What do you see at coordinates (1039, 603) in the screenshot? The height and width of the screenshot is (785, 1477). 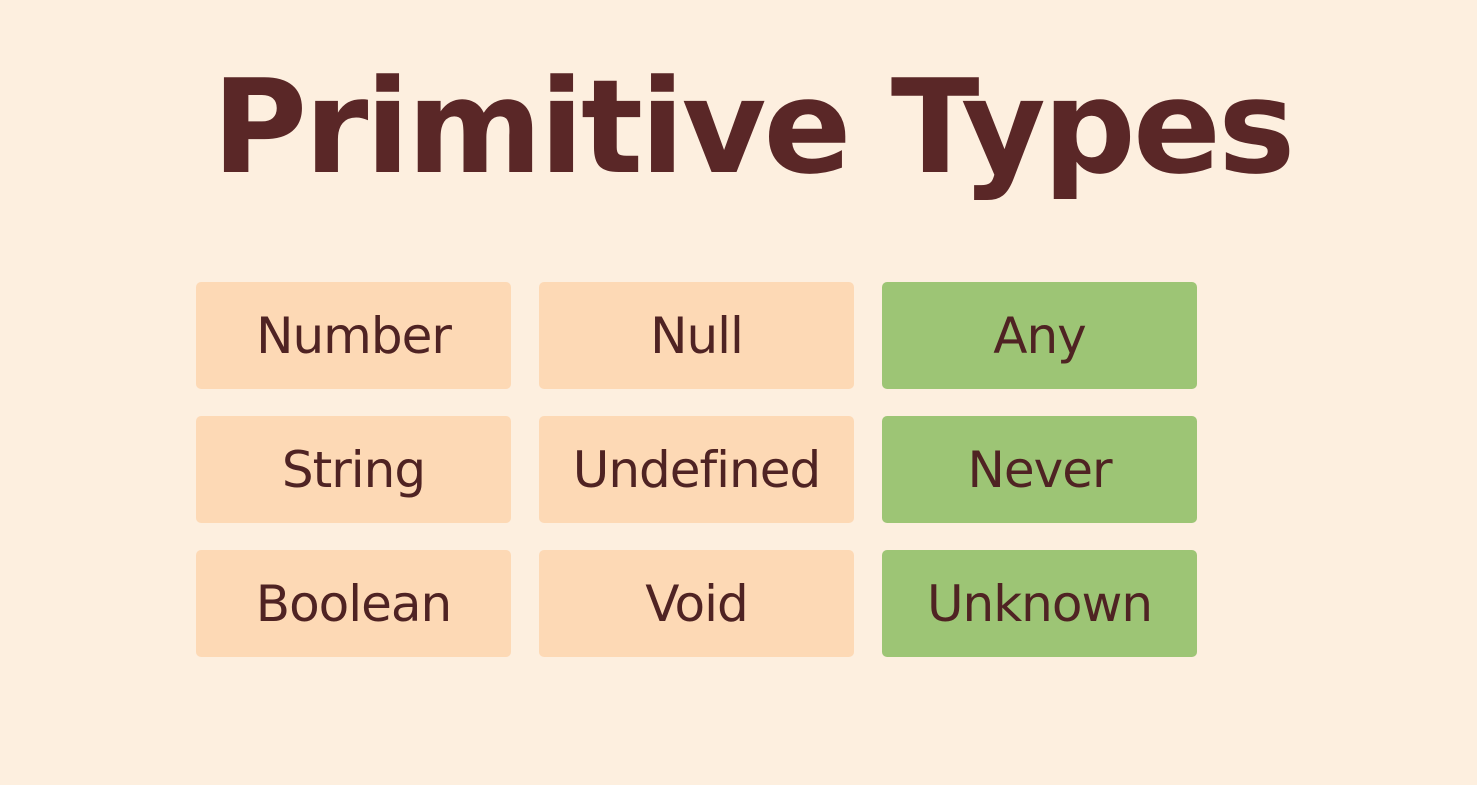 I see `type-box-unknown: Unknown` at bounding box center [1039, 603].